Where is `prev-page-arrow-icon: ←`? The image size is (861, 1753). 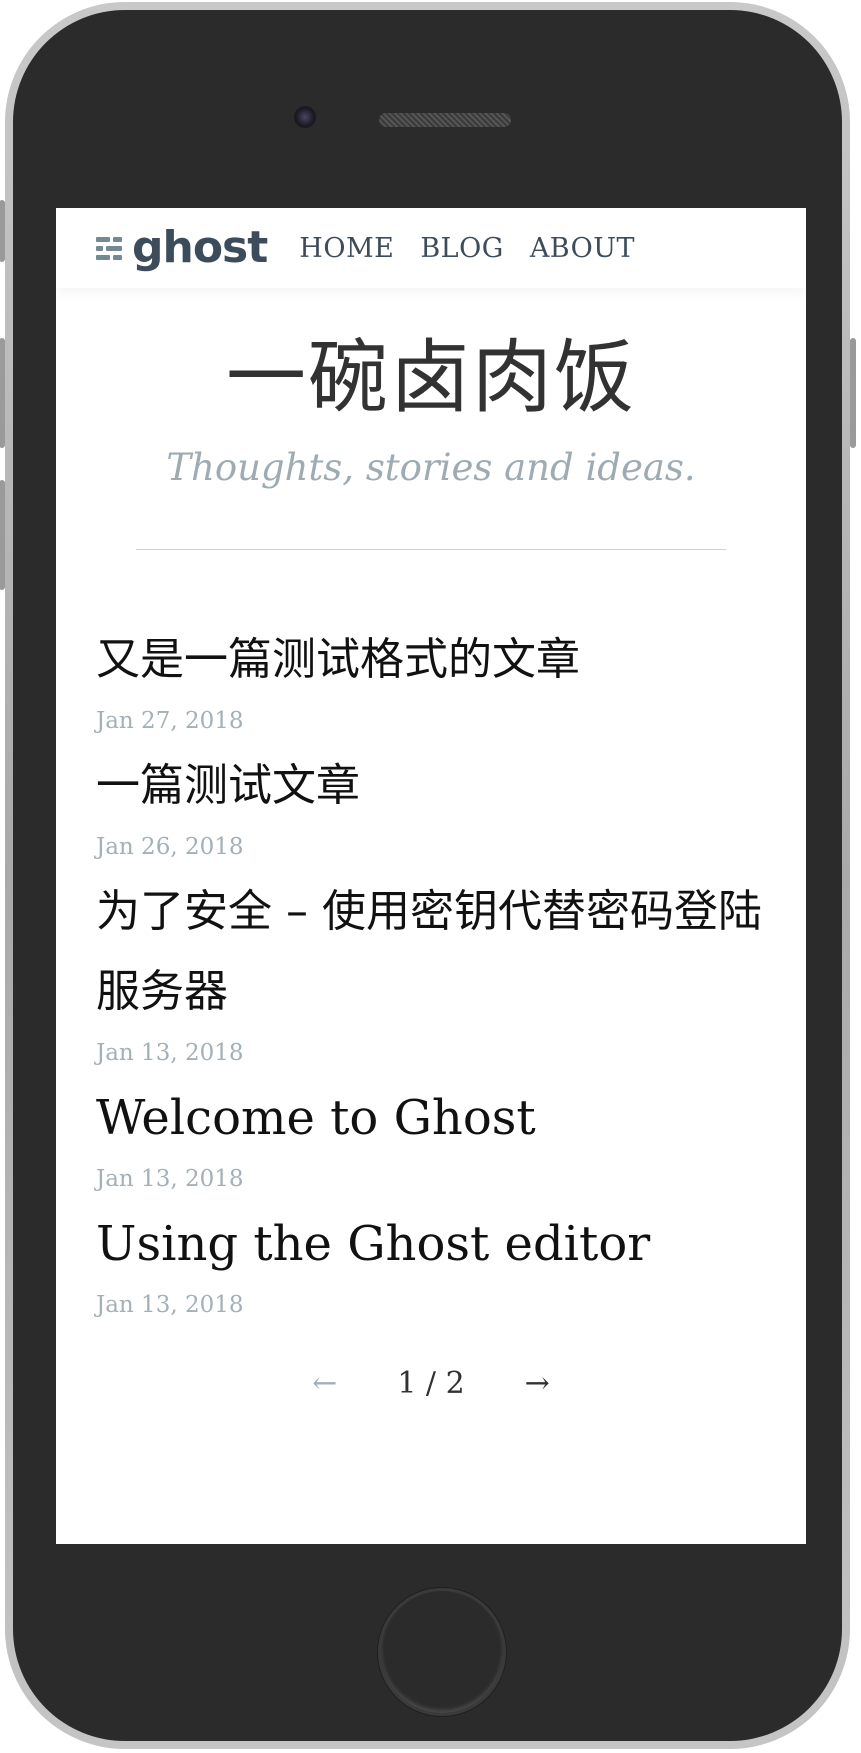 prev-page-arrow-icon: ← is located at coordinates (325, 1383).